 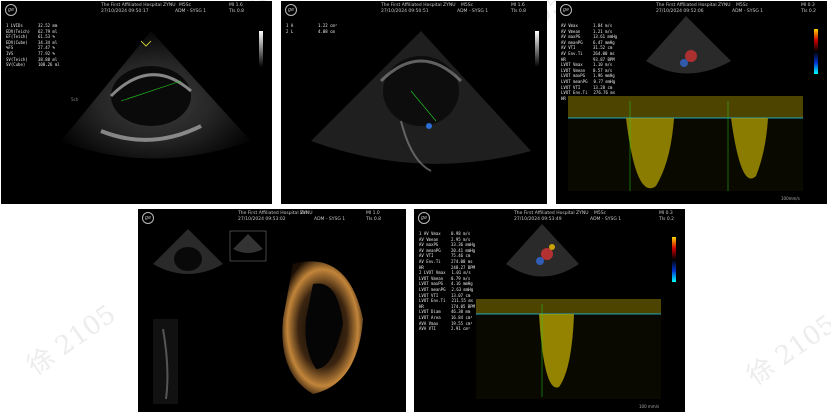 I want to click on sweep-speed: 100mm/s, so click(x=790, y=198).